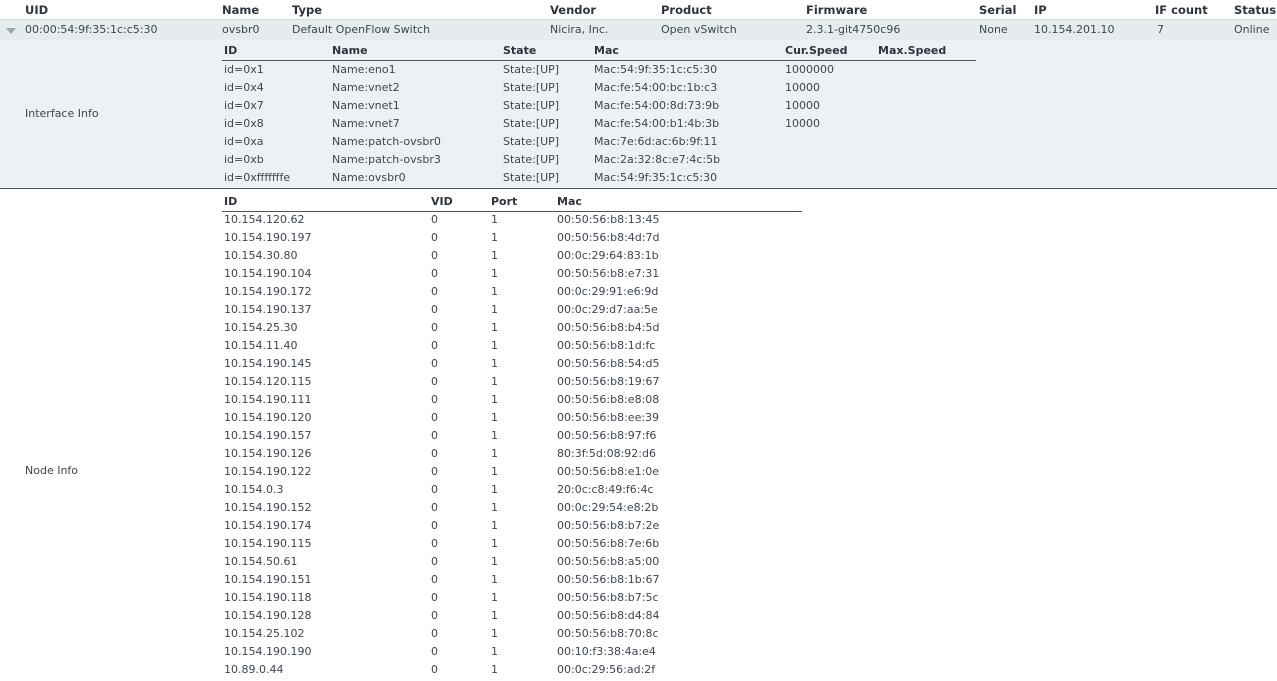 The width and height of the screenshot is (1277, 681). I want to click on table-row: 10.154.190.174 0 1 00:50:56:b8:b7:2e, so click(512, 526).